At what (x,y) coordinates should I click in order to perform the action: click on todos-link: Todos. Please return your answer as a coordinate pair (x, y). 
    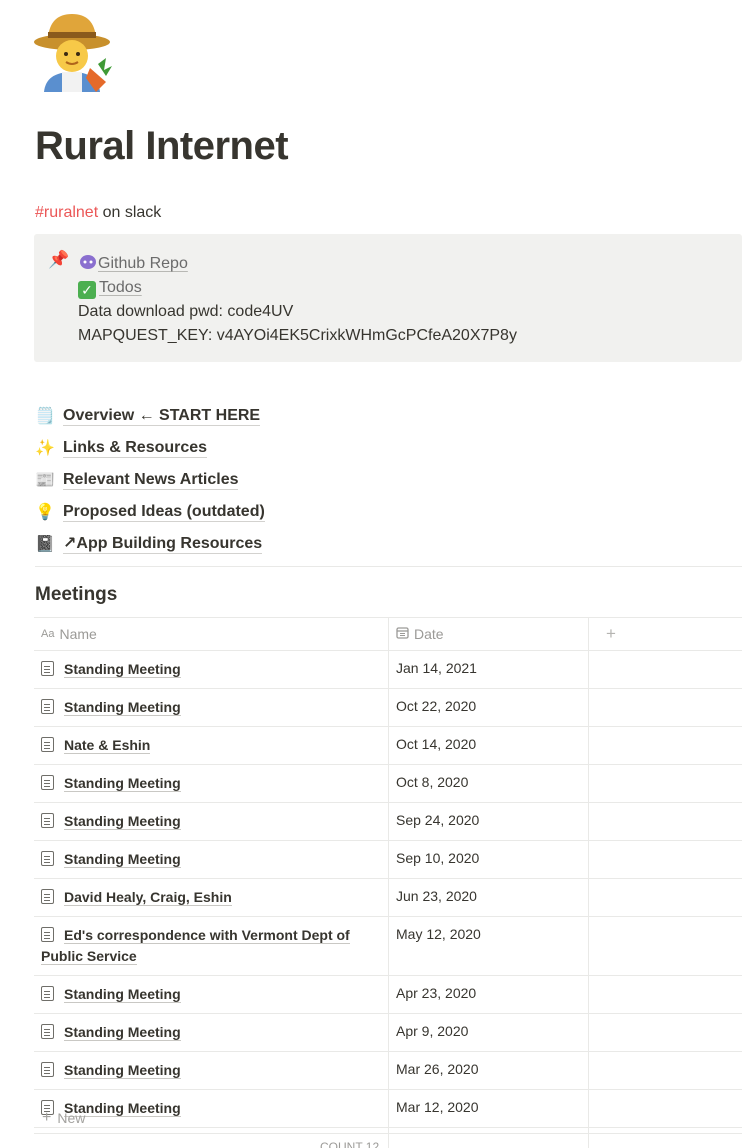
    Looking at the image, I should click on (120, 287).